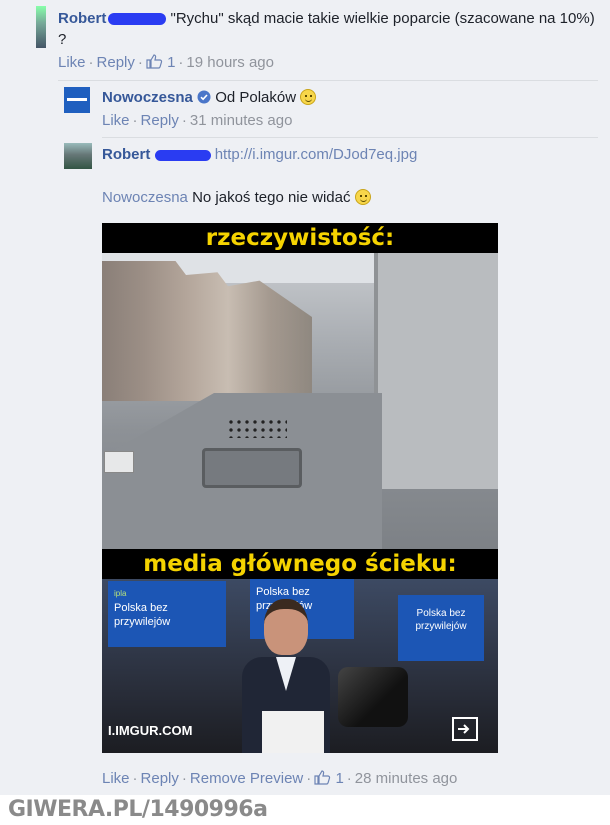 This screenshot has height=825, width=610. What do you see at coordinates (373, 697) in the screenshot?
I see `microphones` at bounding box center [373, 697].